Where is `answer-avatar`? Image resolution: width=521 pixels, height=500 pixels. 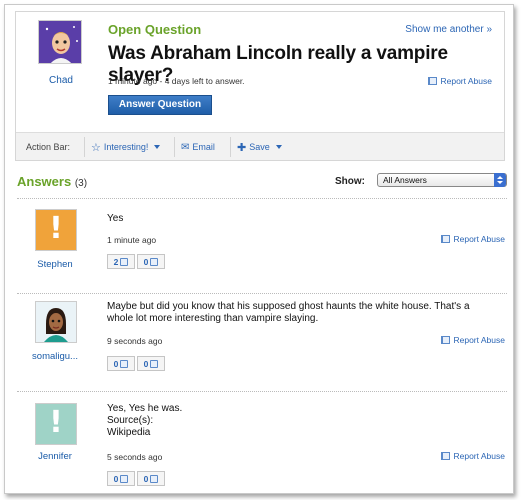
answer-avatar is located at coordinates (56, 322).